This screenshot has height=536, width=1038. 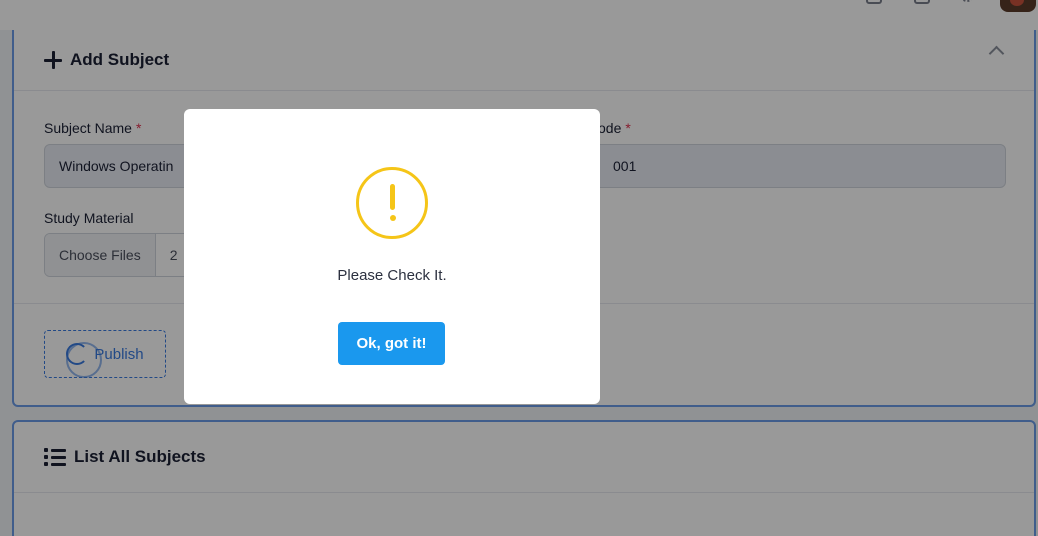 What do you see at coordinates (391, 343) in the screenshot?
I see `ok-button: Ok, got it!` at bounding box center [391, 343].